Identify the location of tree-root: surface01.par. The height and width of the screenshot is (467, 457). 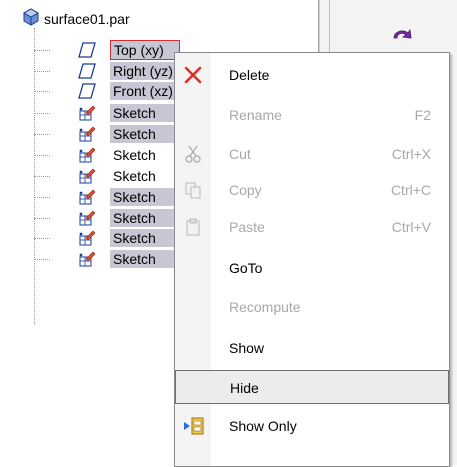
(76, 19).